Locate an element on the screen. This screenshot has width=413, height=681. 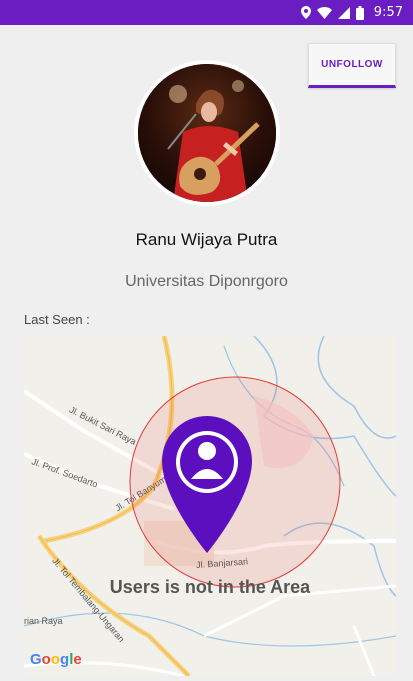
avatar-photo is located at coordinates (207, 133).